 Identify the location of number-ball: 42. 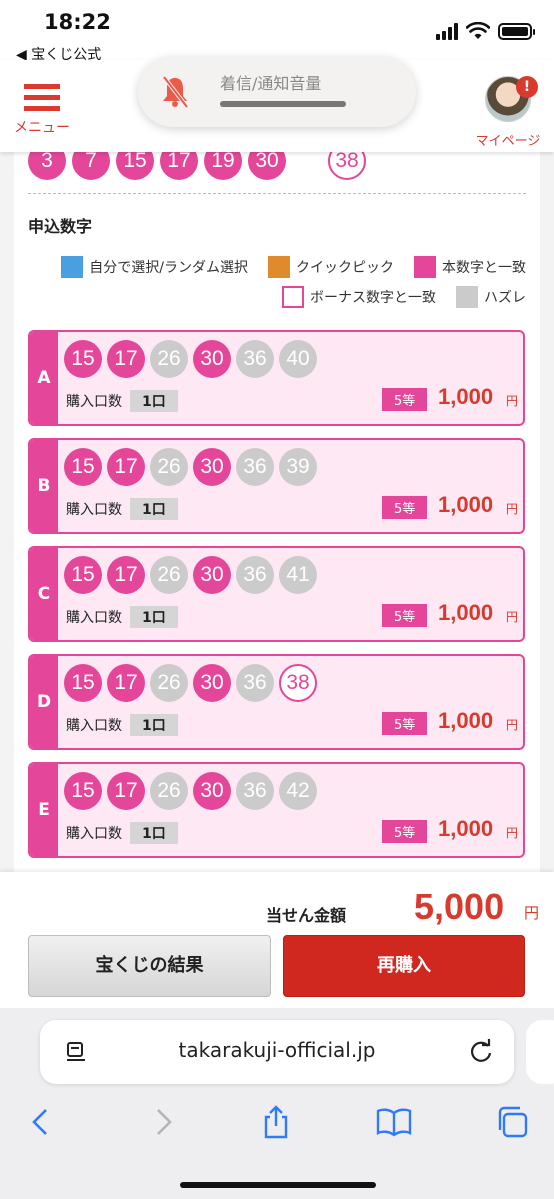
(298, 791).